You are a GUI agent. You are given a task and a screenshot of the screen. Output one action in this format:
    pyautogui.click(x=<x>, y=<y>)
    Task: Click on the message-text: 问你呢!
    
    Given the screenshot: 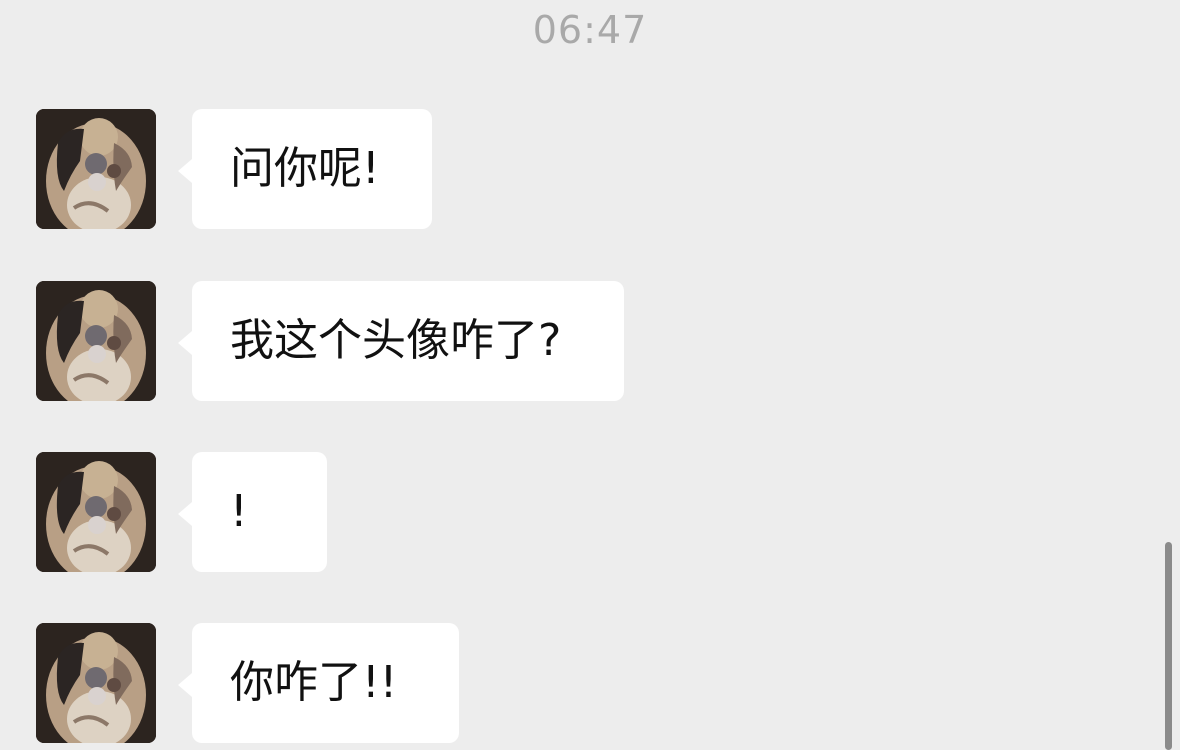 What is the action you would take?
    pyautogui.click(x=305, y=168)
    